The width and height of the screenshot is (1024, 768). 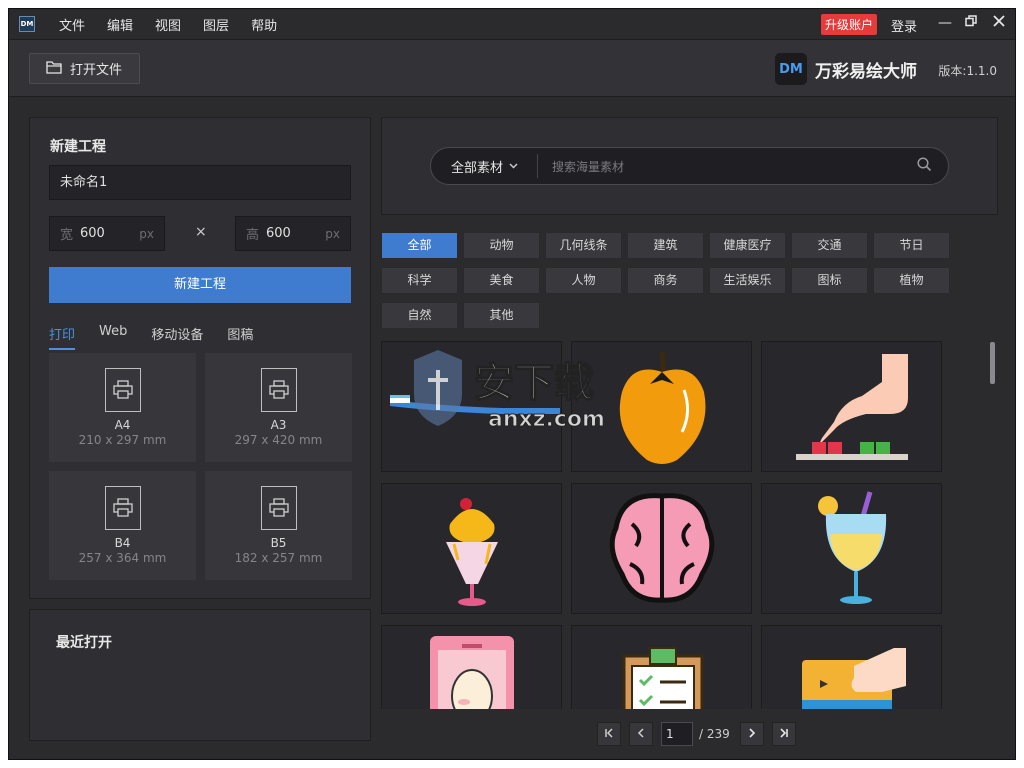 I want to click on menu-edit: 编辑, so click(x=120, y=24).